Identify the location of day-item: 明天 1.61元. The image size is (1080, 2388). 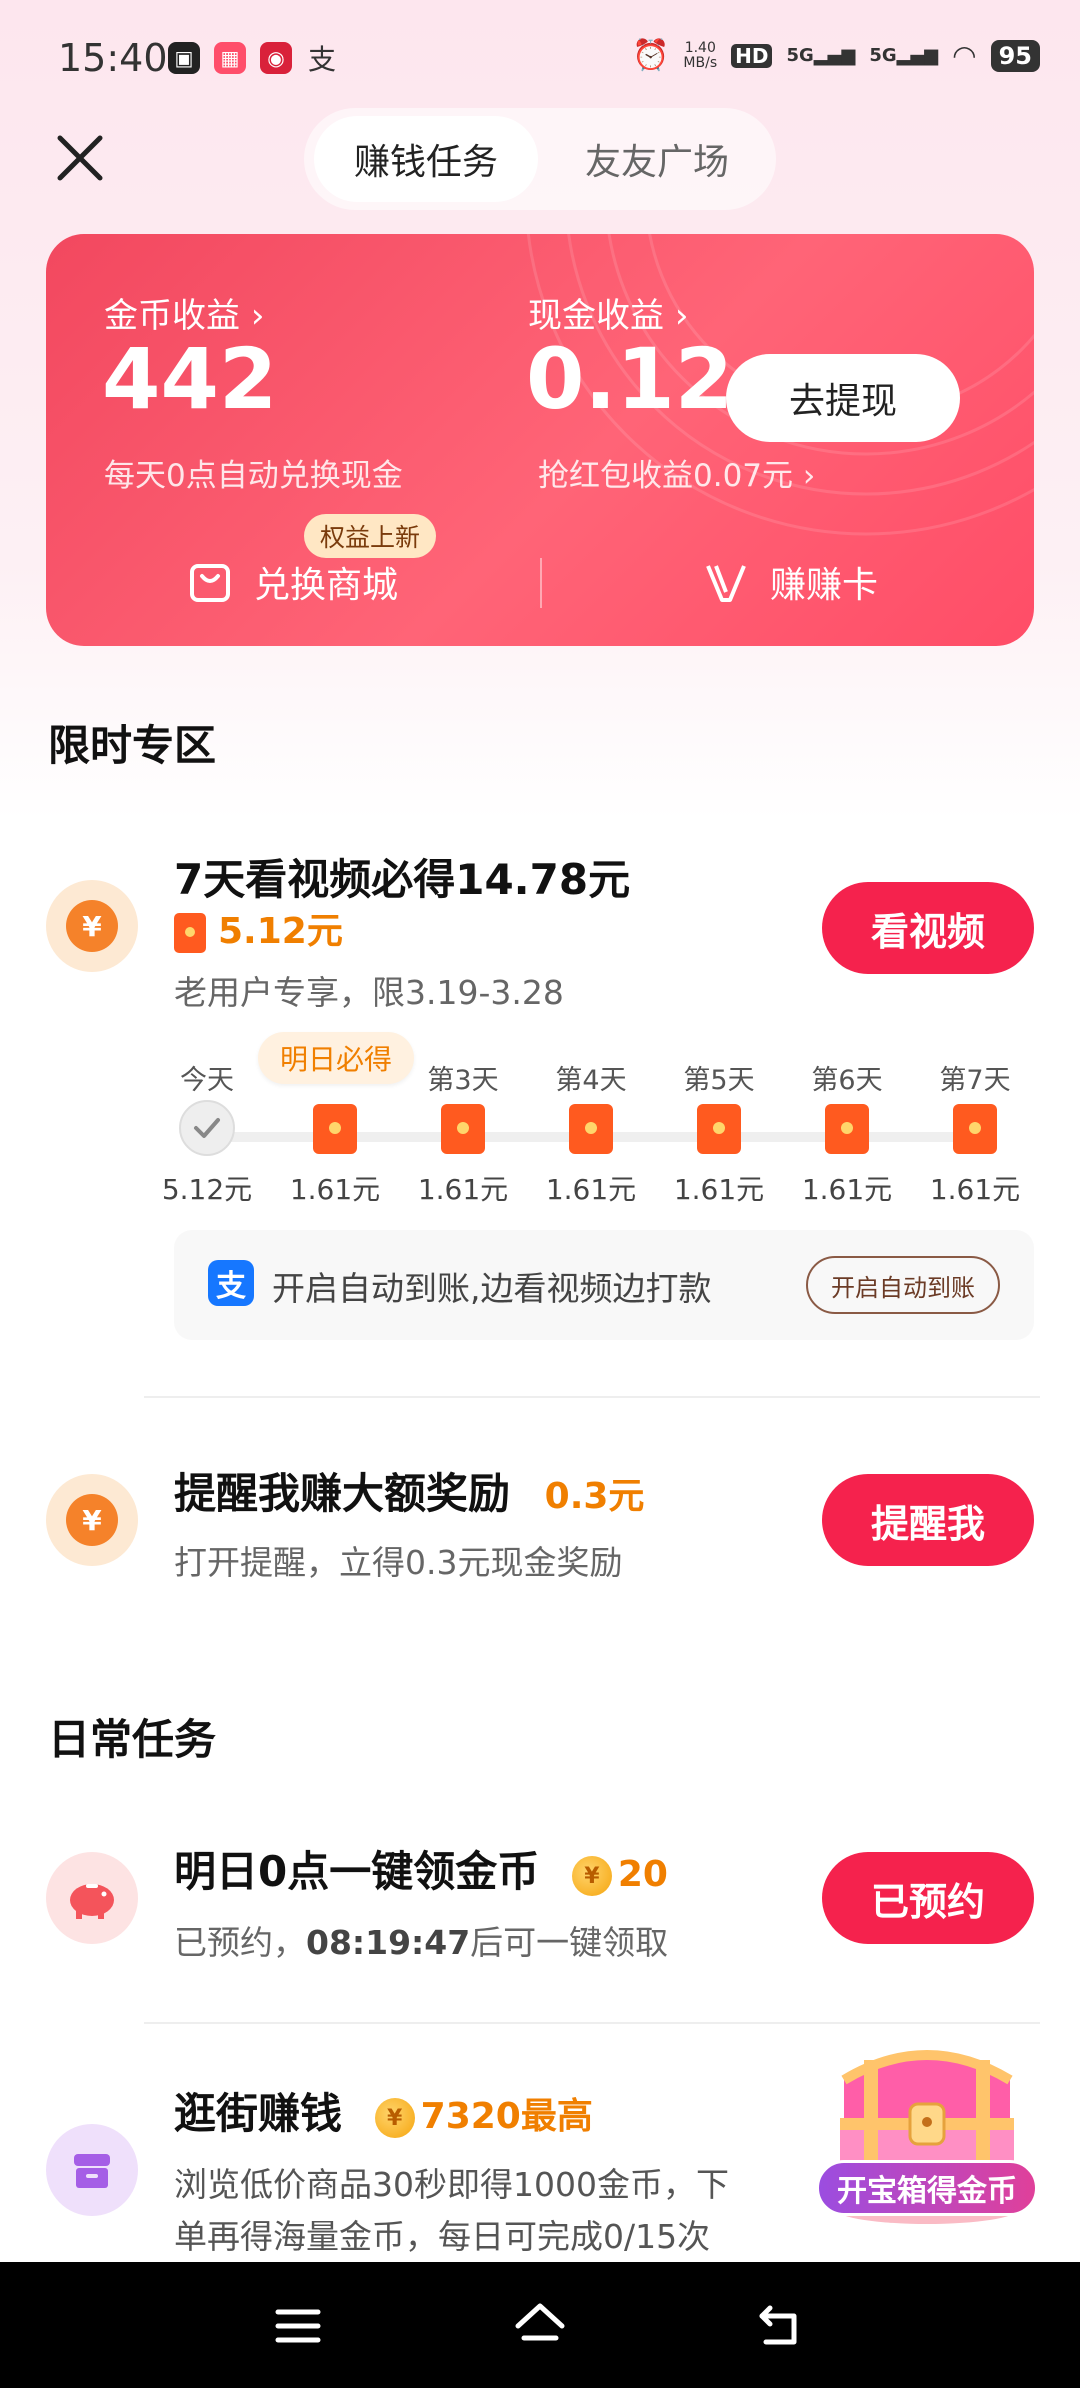
(335, 1132).